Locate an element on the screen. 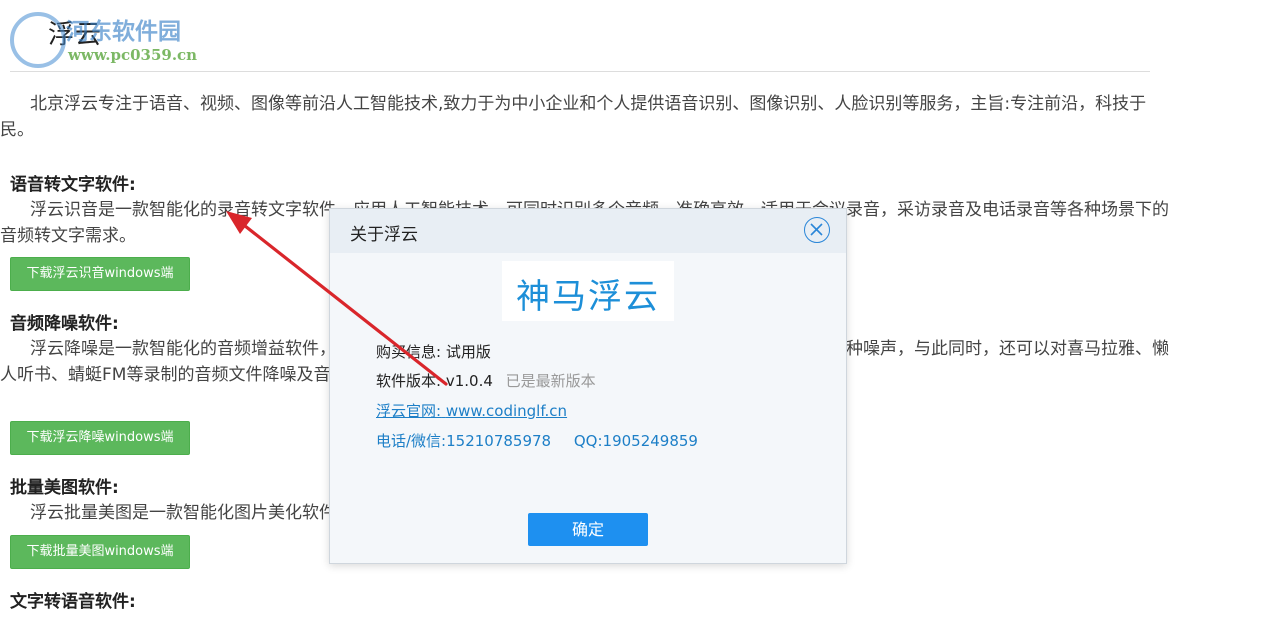 This screenshot has height=617, width=1261. version-info-row: 软件版本: v1.0.4 已是最新版本 is located at coordinates (486, 380).